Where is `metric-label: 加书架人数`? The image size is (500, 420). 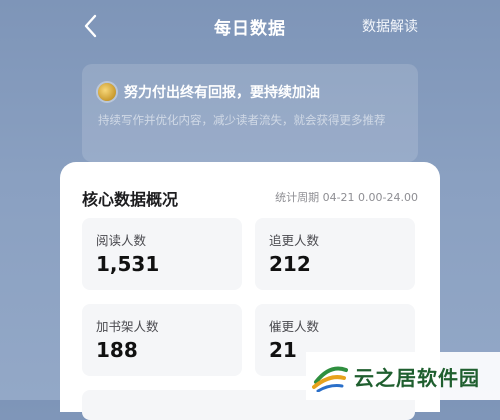
metric-label: 加书架人数 is located at coordinates (127, 326).